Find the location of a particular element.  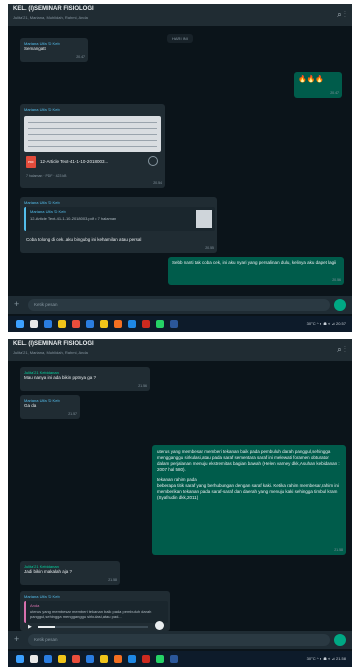

message-text: Semangatt is located at coordinates (35, 49).